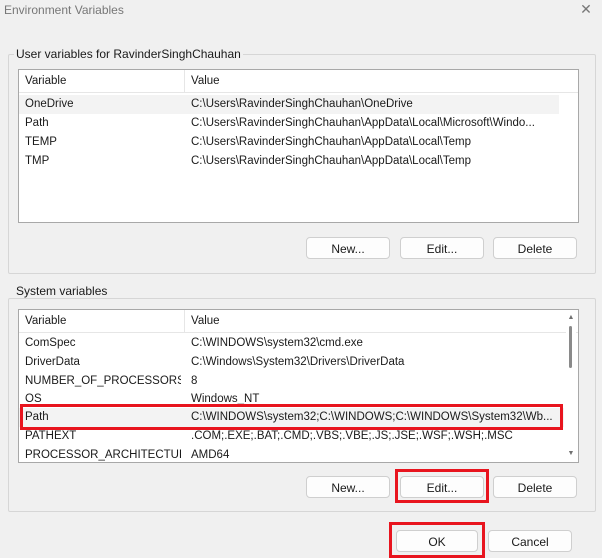 Image resolution: width=602 pixels, height=558 pixels. I want to click on table-row: PROCESSOR_ARCHITECTURE AMD64, so click(291, 454).